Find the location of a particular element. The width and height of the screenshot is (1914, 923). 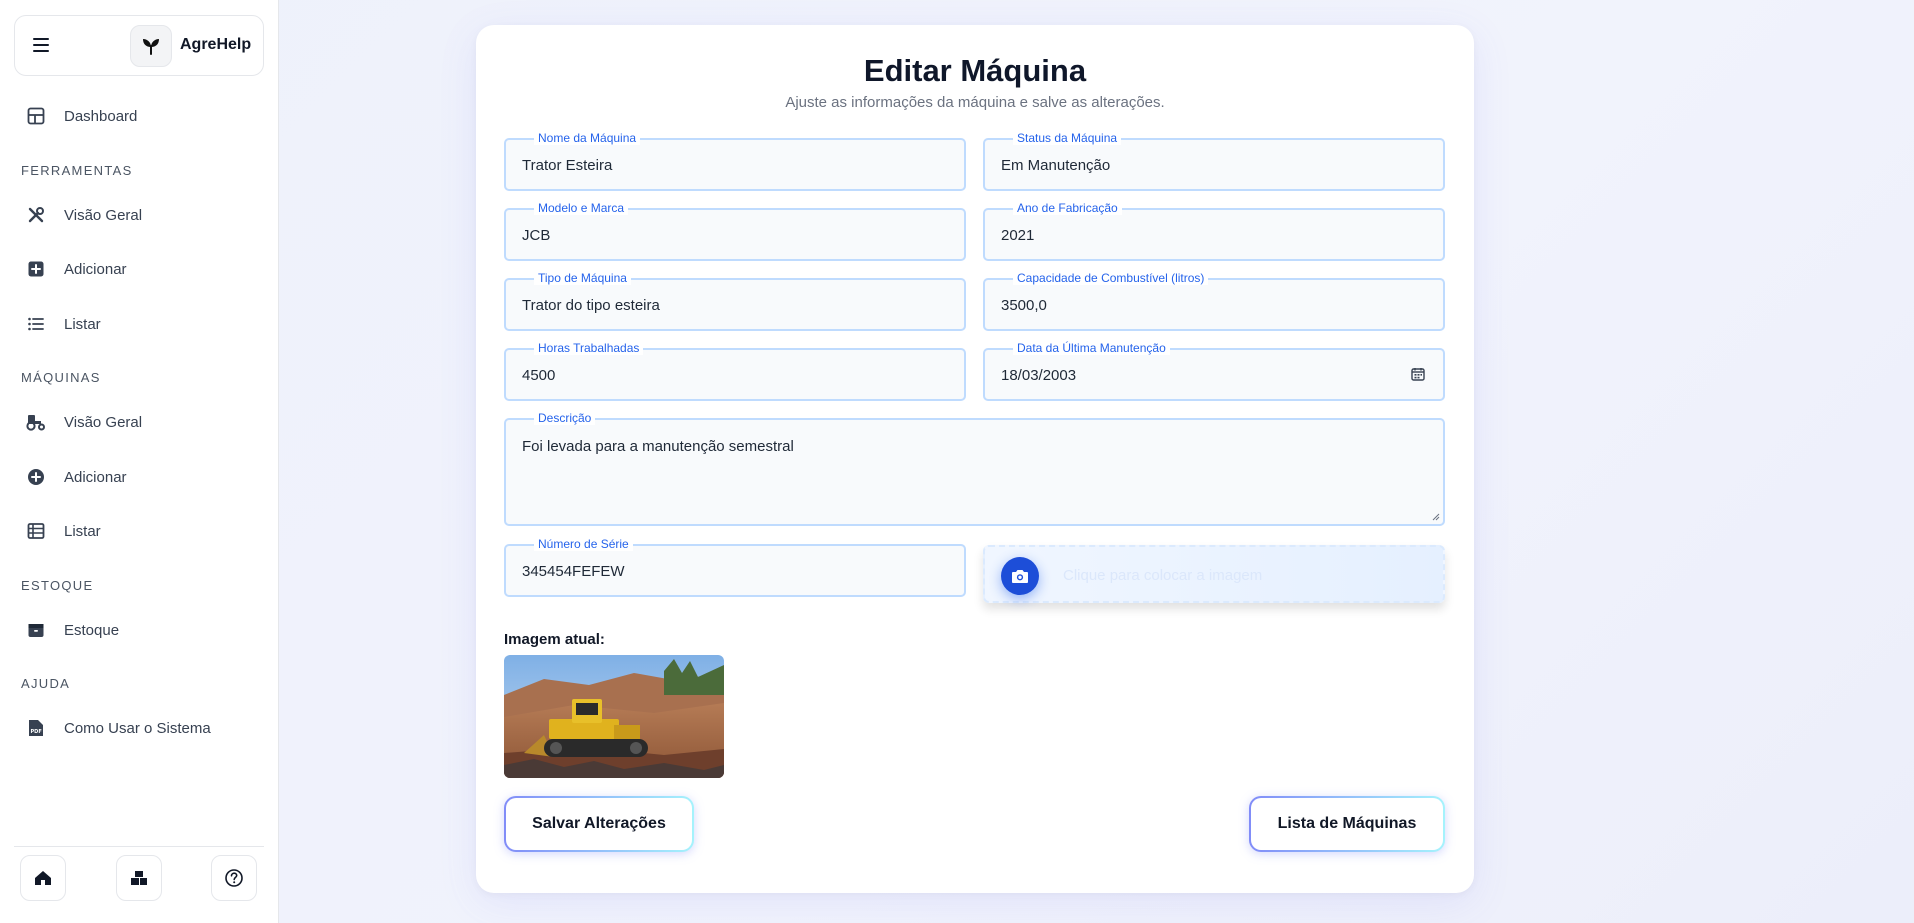

field-value: 3500,0 is located at coordinates (1024, 305).